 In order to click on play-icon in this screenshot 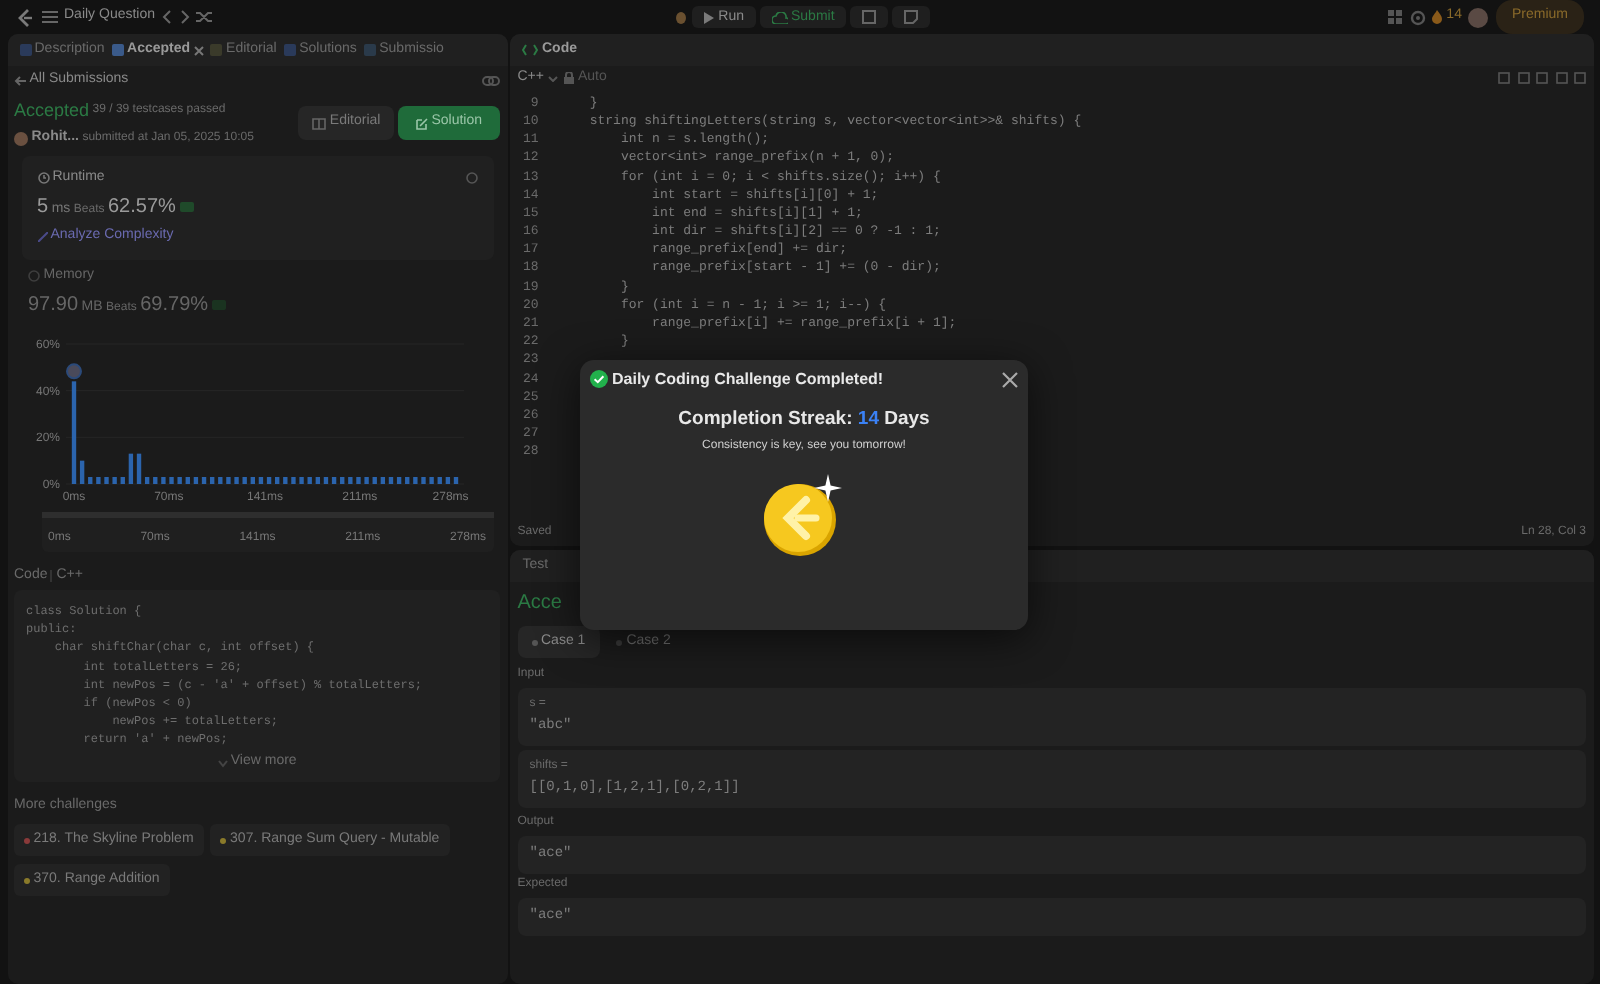, I will do `click(709, 17)`.